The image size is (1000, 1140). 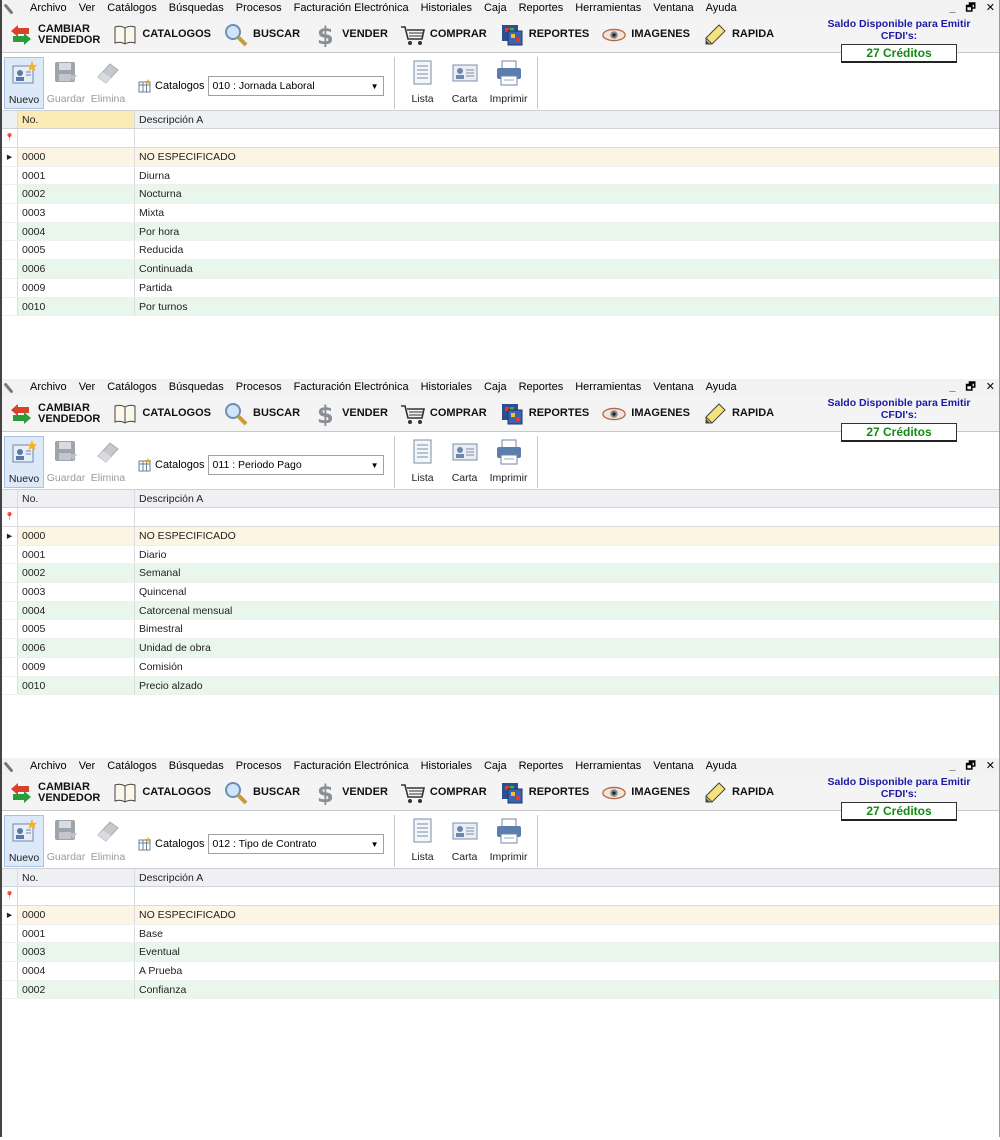 What do you see at coordinates (567, 573) in the screenshot?
I see `cell-desc: Semanal` at bounding box center [567, 573].